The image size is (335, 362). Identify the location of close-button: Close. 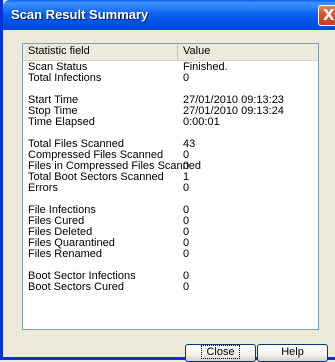
(220, 353).